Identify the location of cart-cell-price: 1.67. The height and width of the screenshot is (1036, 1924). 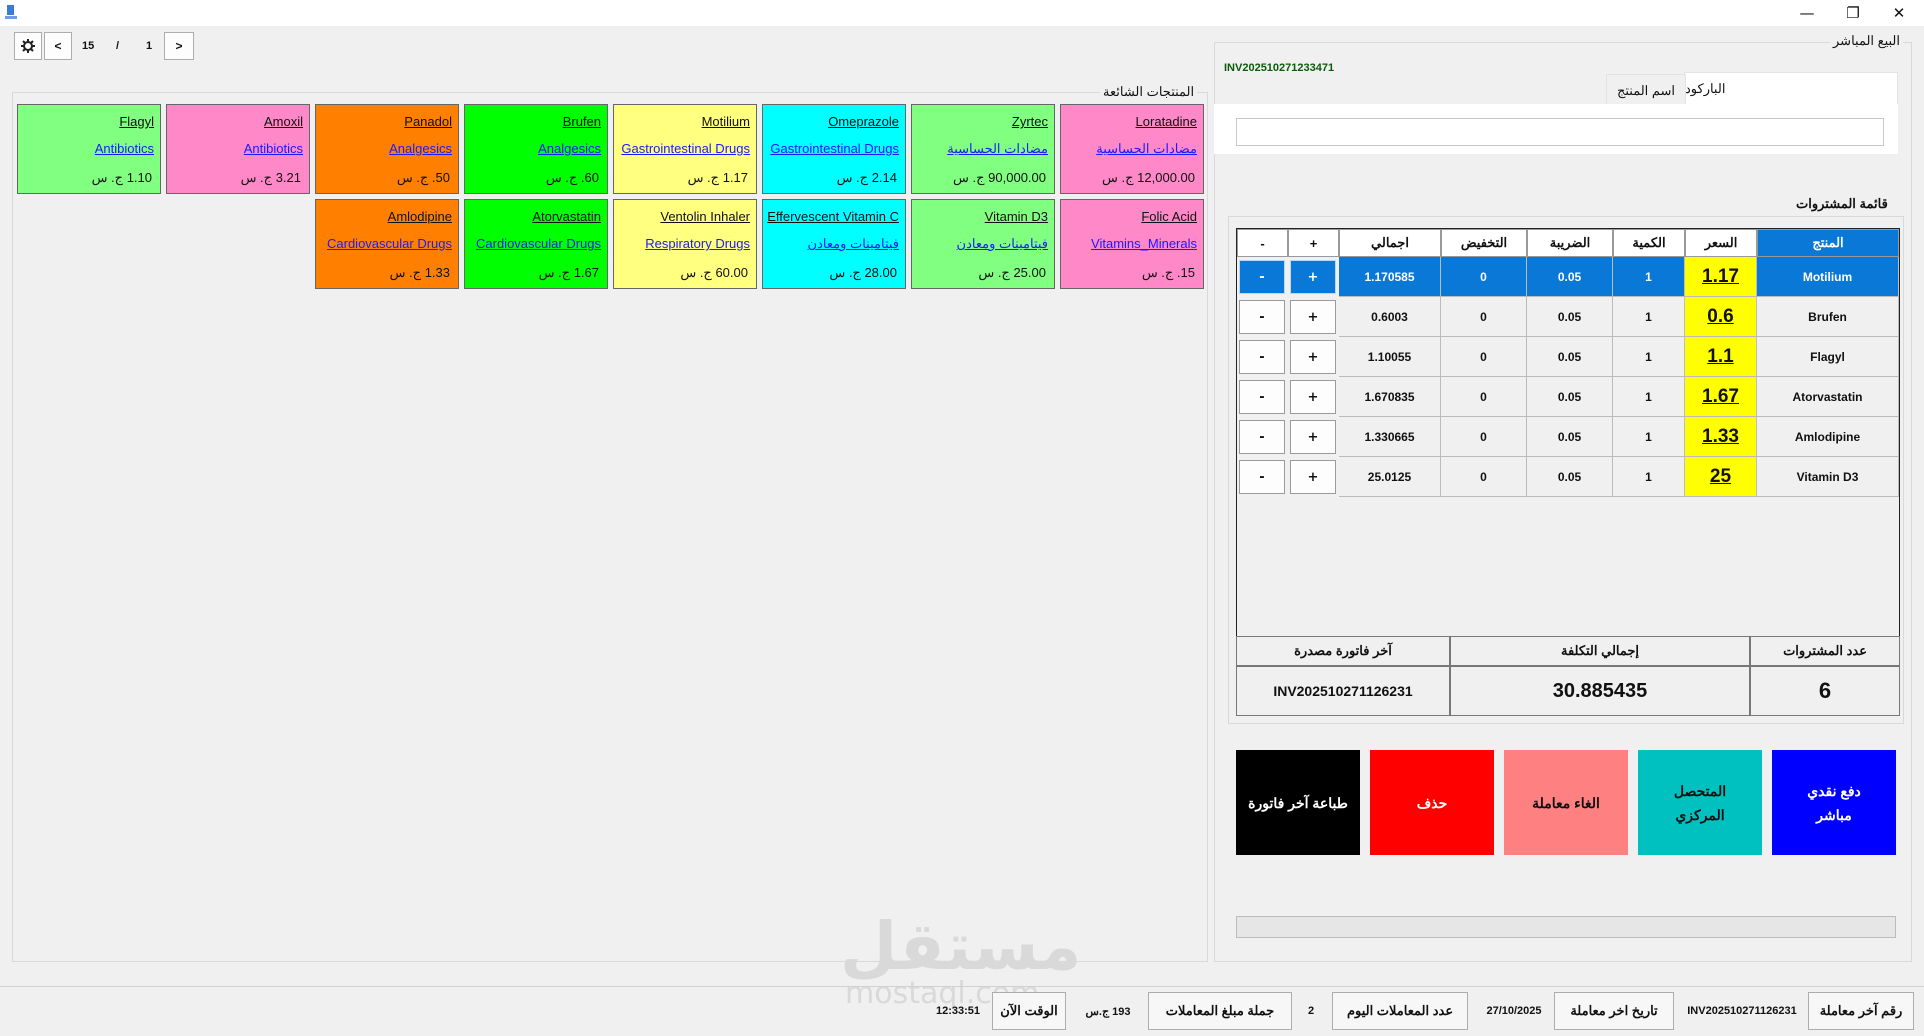
(1721, 397).